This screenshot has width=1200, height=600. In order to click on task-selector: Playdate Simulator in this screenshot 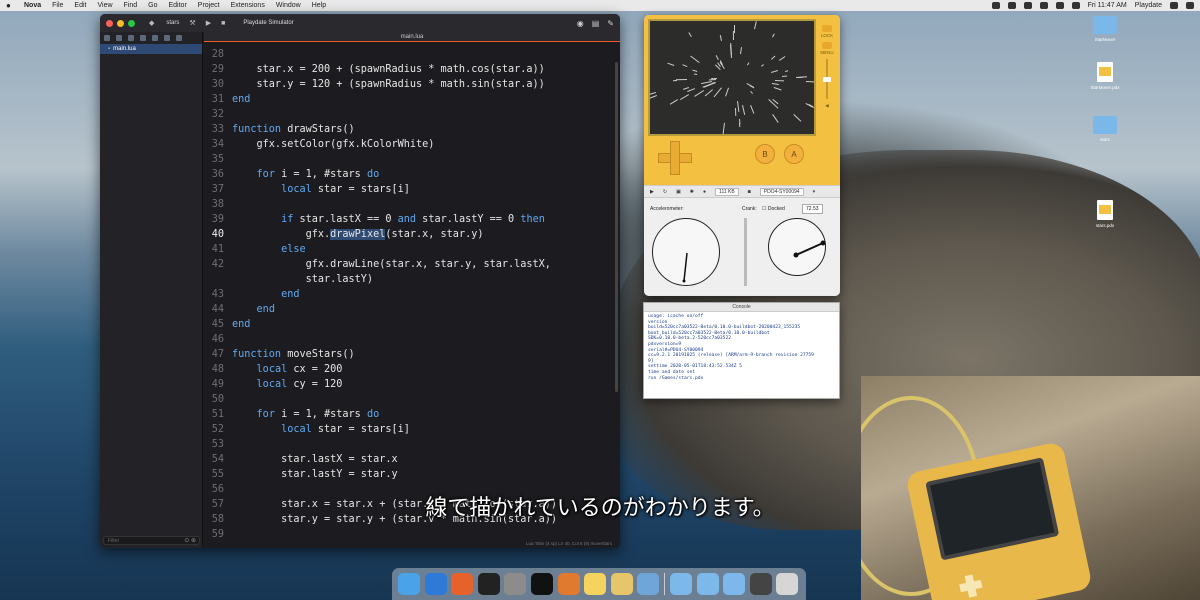, I will do `click(268, 23)`.